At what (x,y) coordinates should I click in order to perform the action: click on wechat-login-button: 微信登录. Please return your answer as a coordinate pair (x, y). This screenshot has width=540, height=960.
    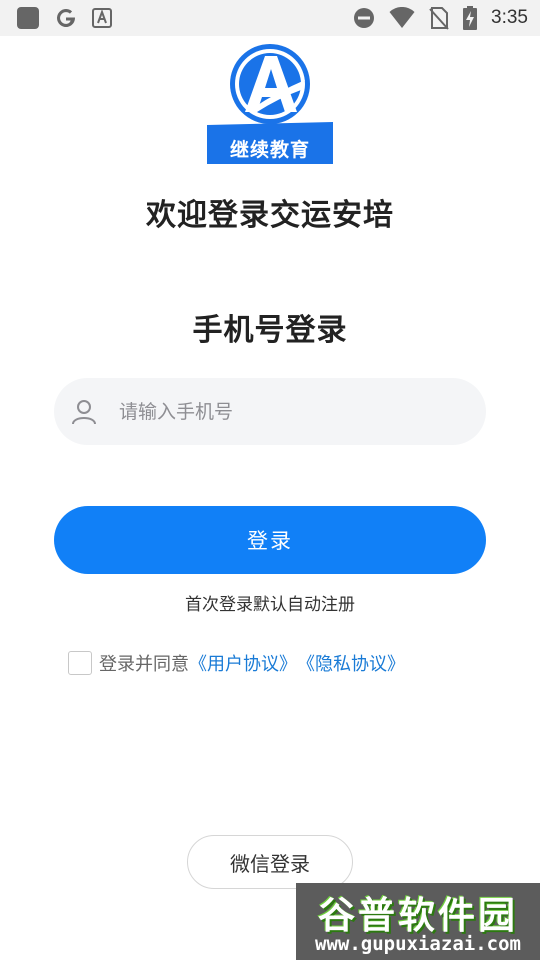
    Looking at the image, I should click on (270, 862).